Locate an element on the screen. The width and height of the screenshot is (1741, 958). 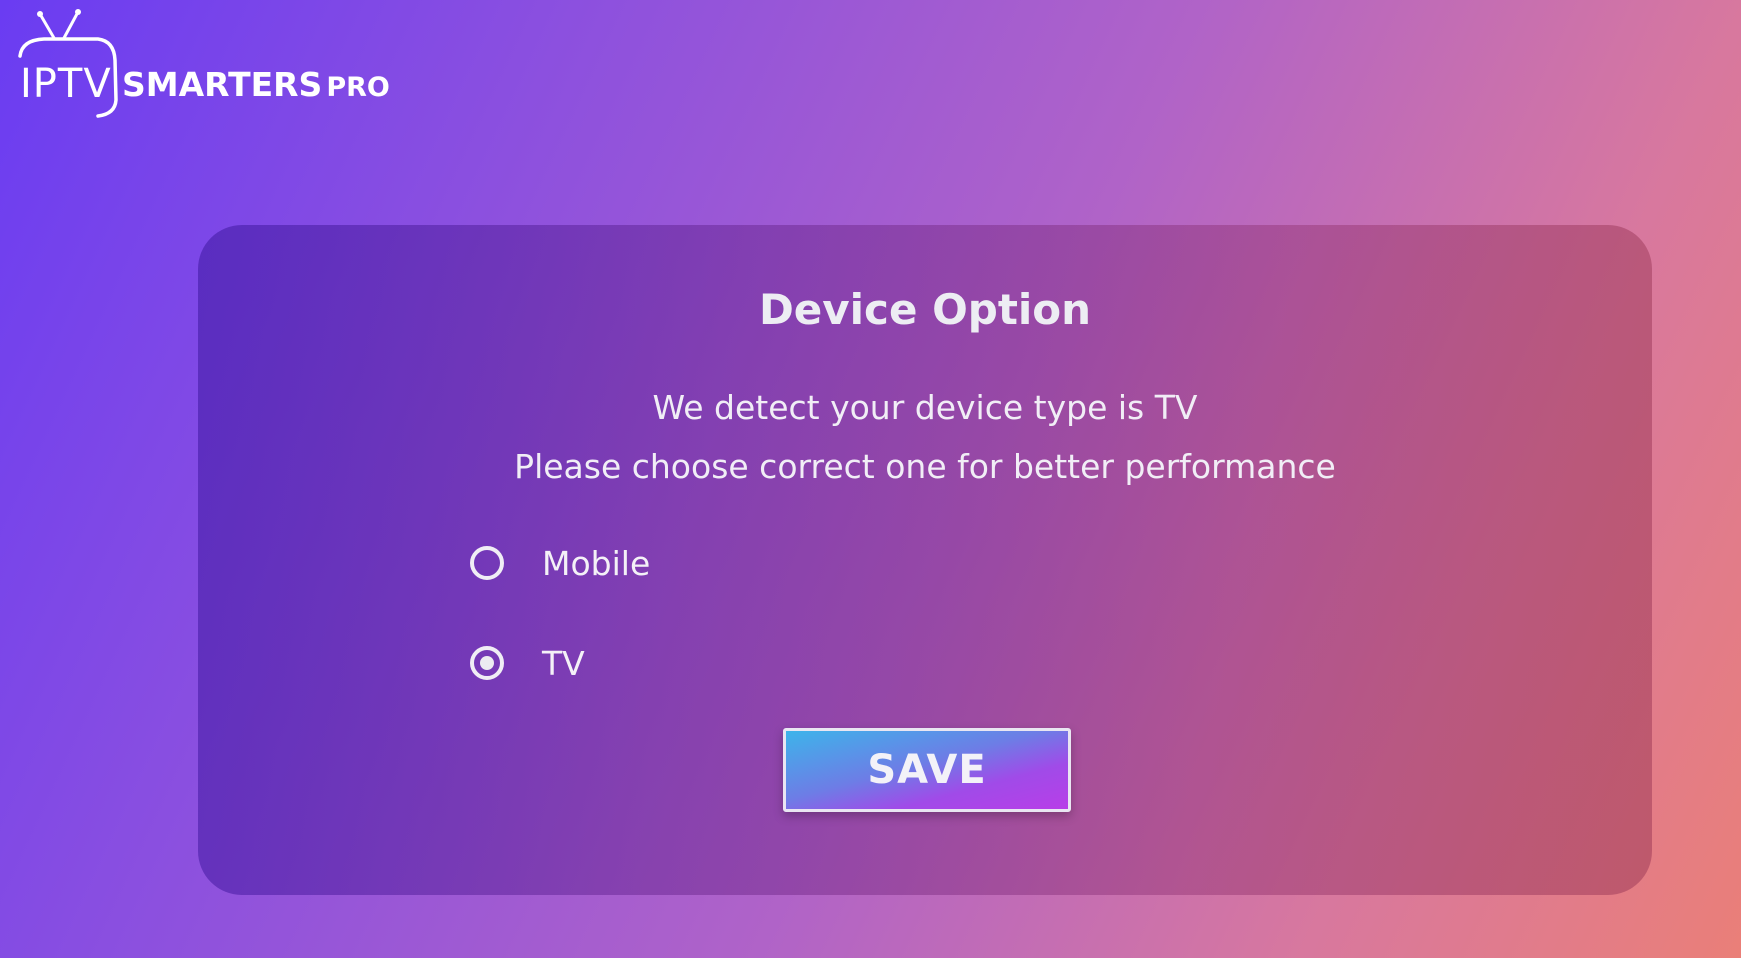
logo-smarters-word: SMARTERS is located at coordinates (222, 84).